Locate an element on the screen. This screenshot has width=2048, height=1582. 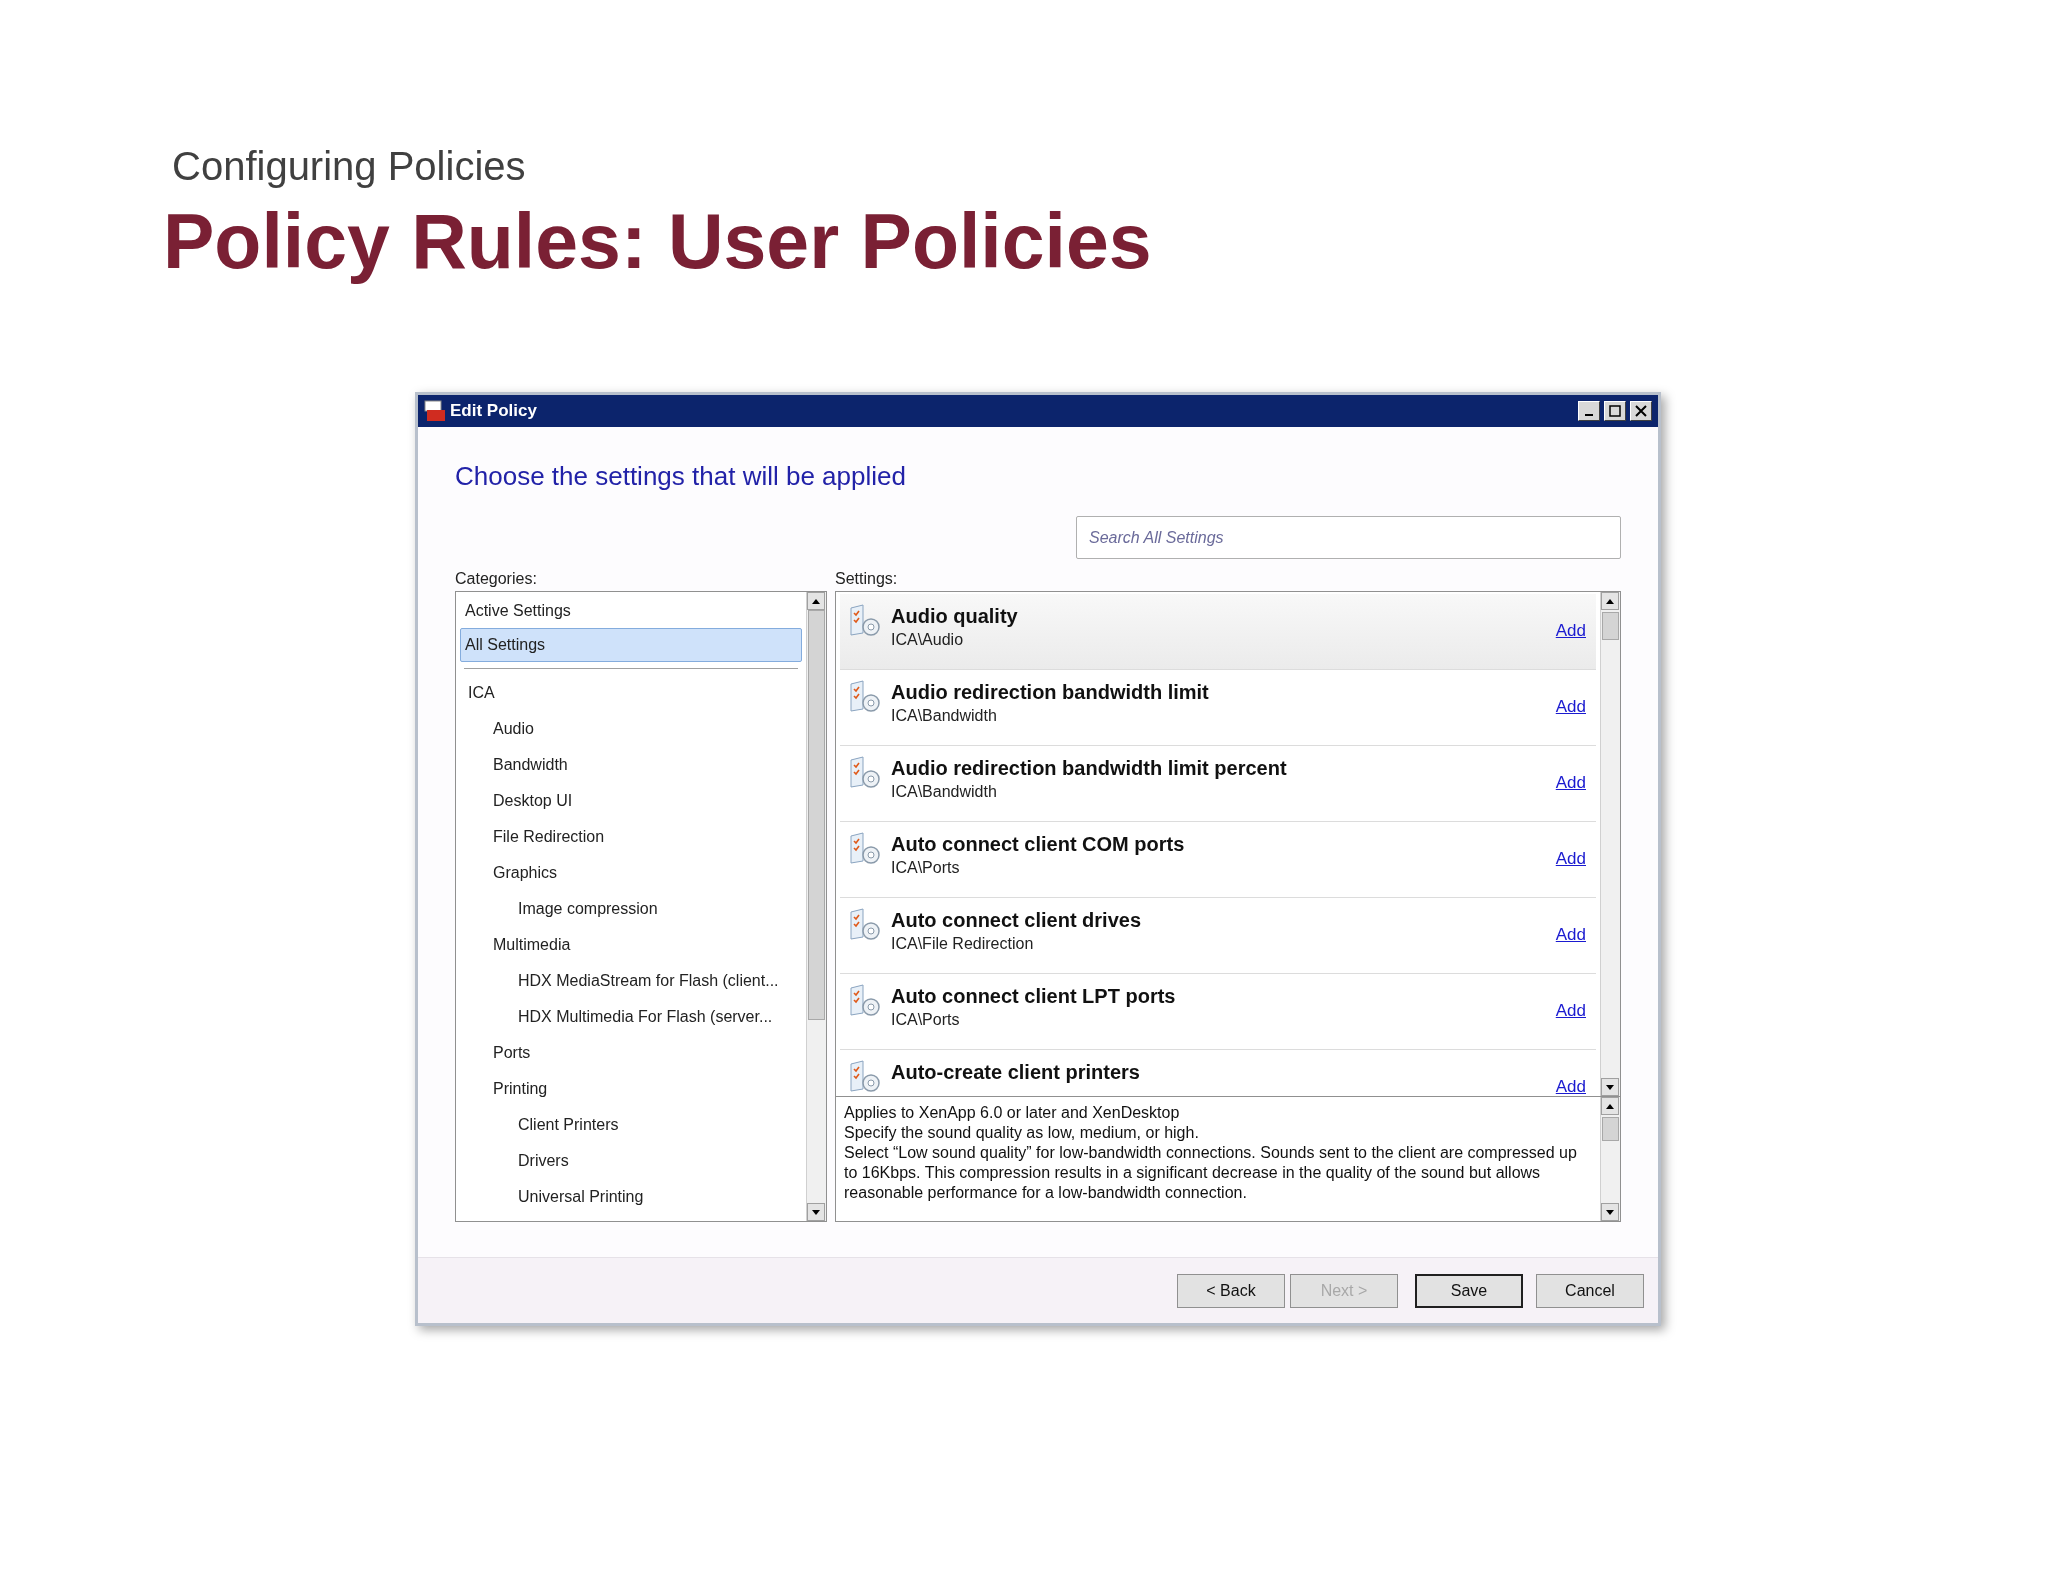
window-title: Edit Policy is located at coordinates (493, 411).